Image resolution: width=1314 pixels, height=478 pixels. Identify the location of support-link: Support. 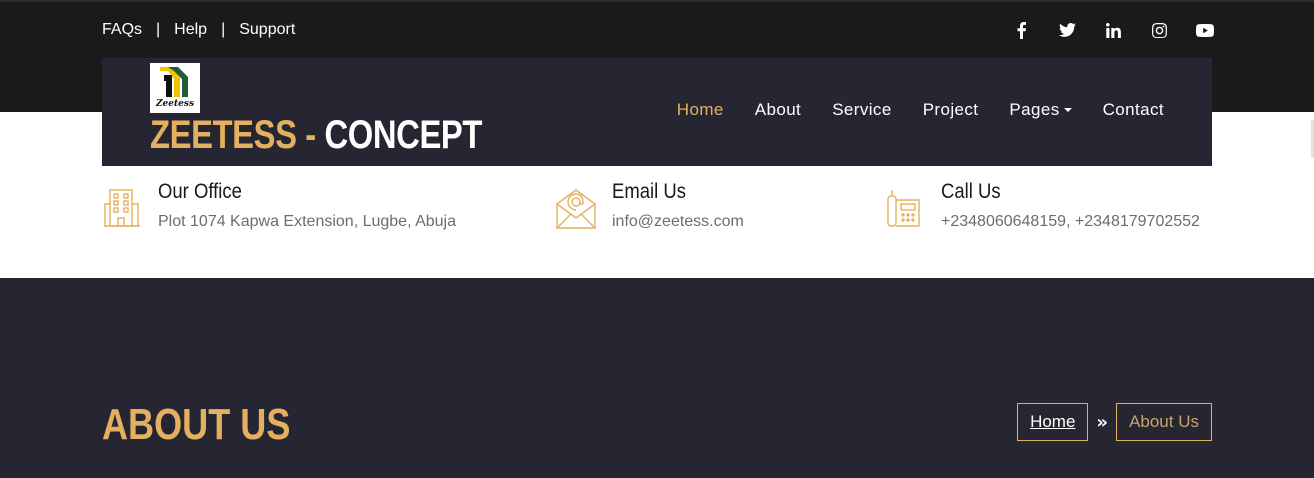
(267, 30).